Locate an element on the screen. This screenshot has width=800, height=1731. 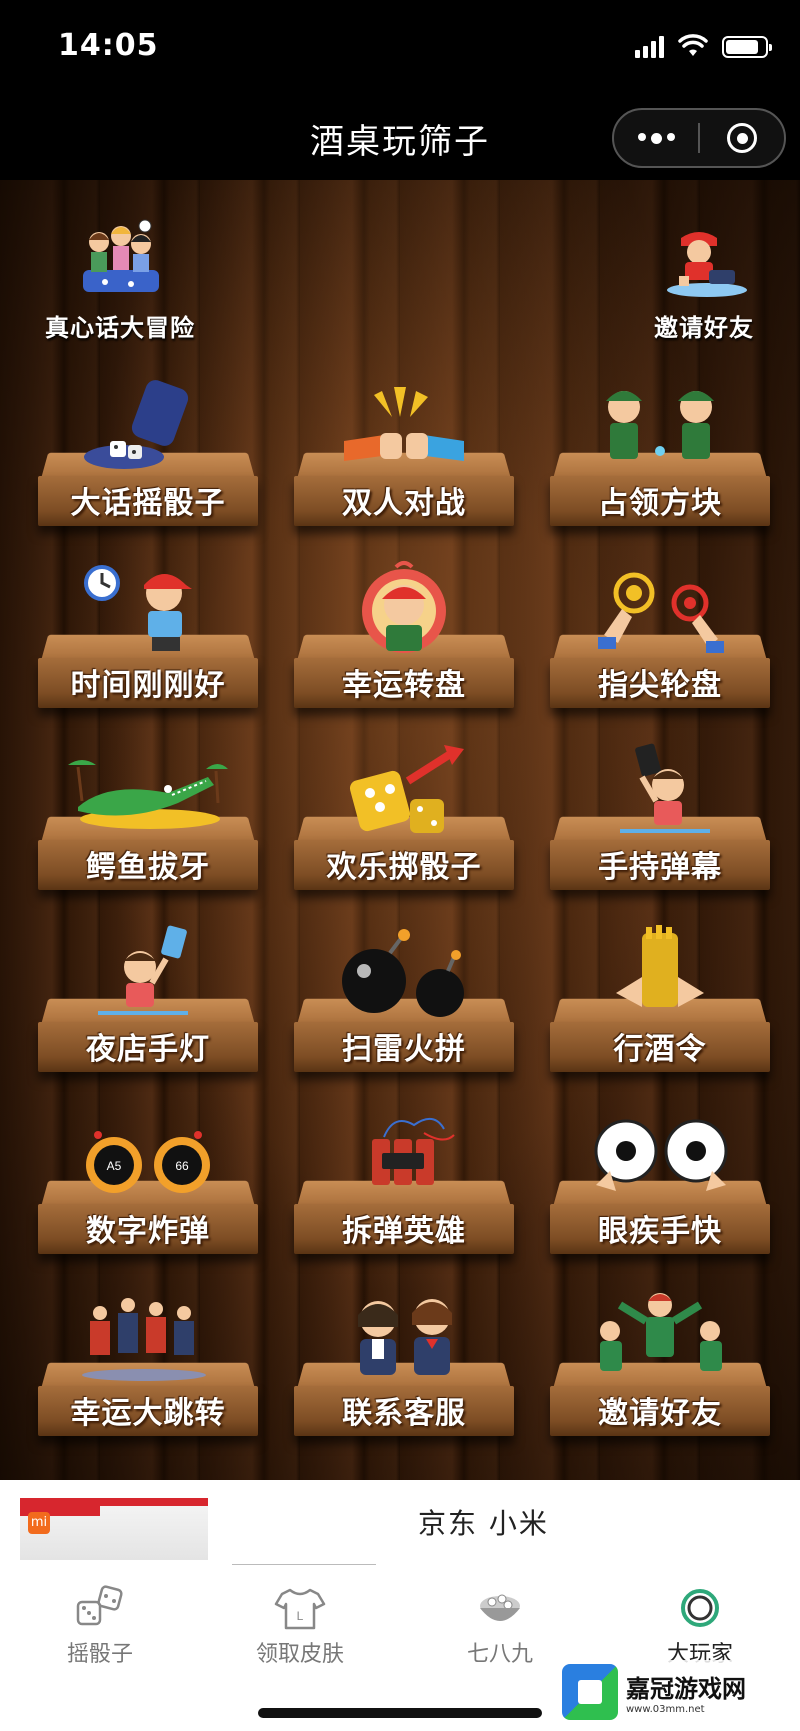
status-bar: 14:05 is located at coordinates (400, 50).